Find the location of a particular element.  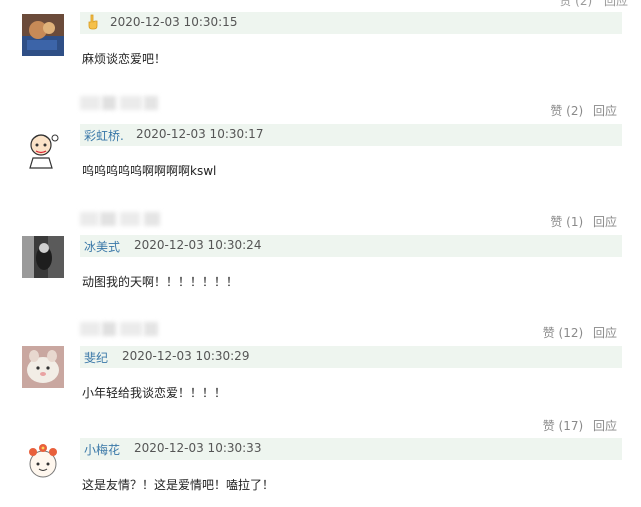

comment-meta: 斐纪 2020-12-03 10:30:29 is located at coordinates (351, 357).